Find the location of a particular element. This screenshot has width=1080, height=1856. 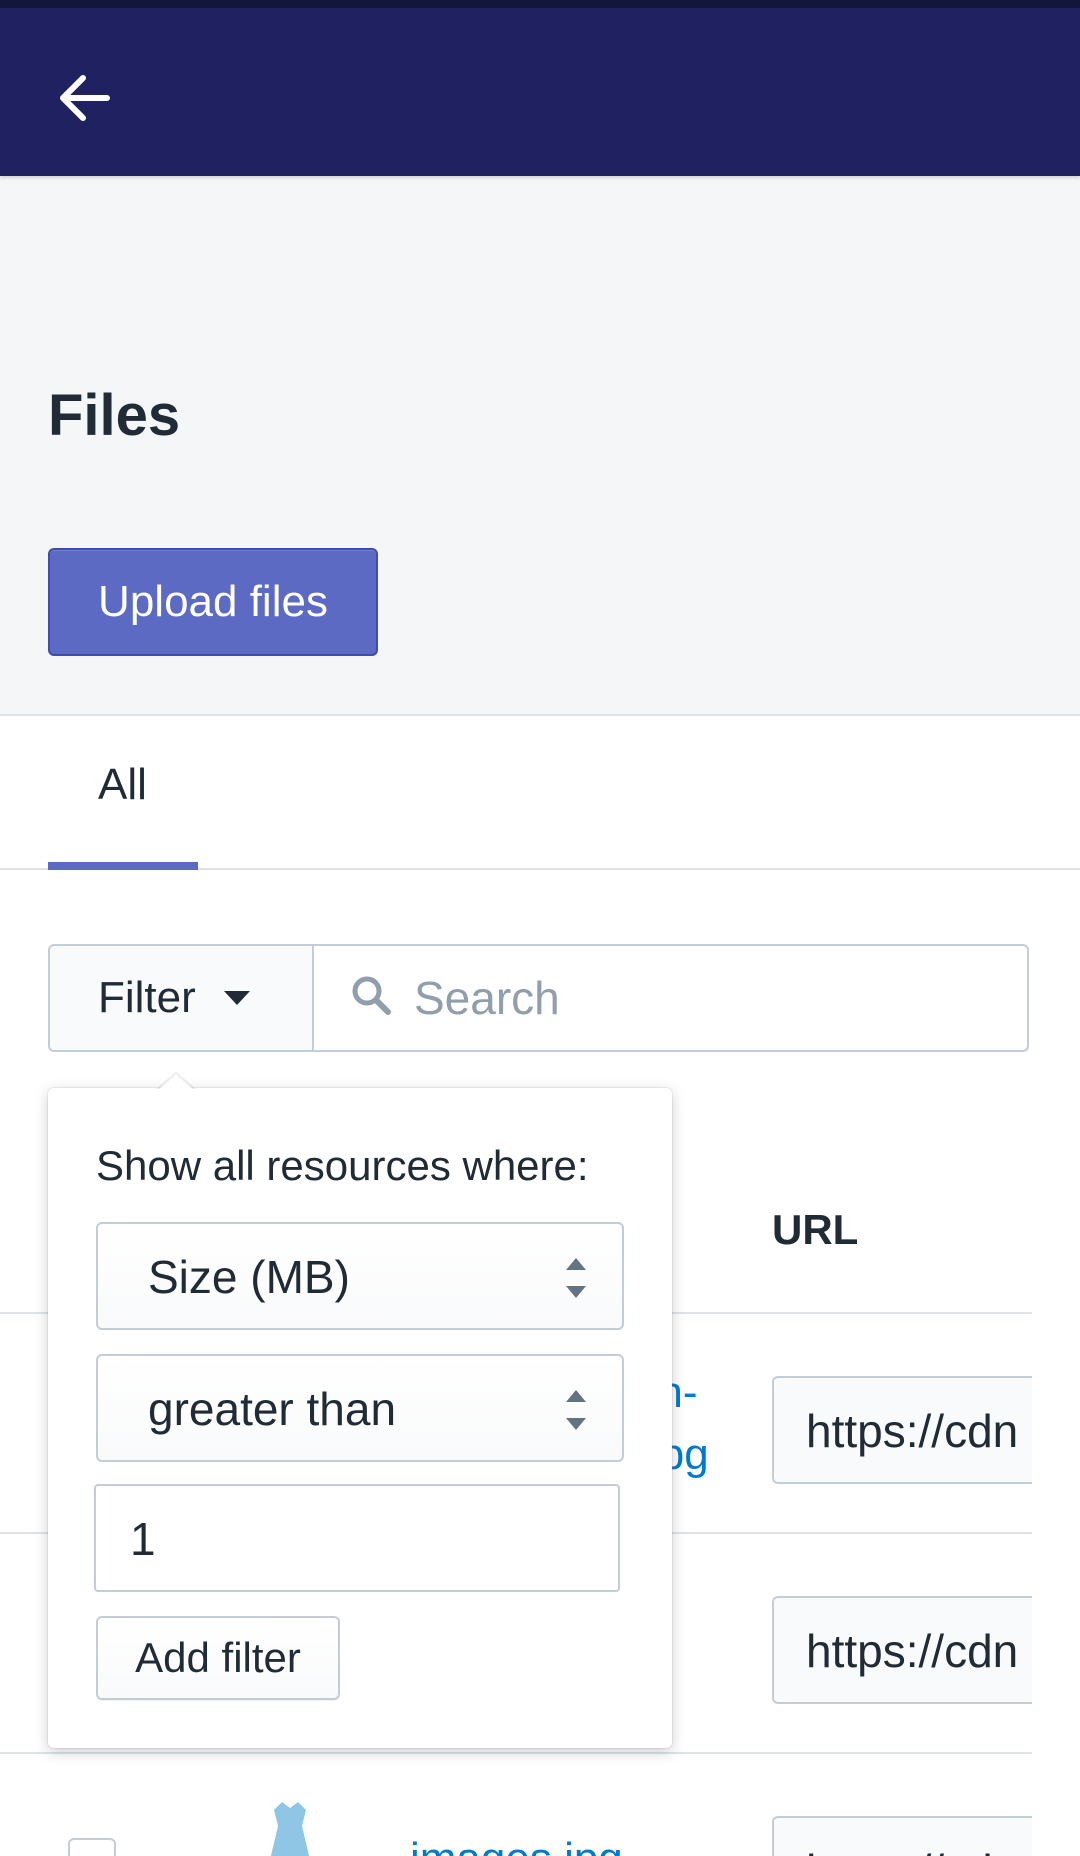

filter-button: Filter is located at coordinates (181, 998).